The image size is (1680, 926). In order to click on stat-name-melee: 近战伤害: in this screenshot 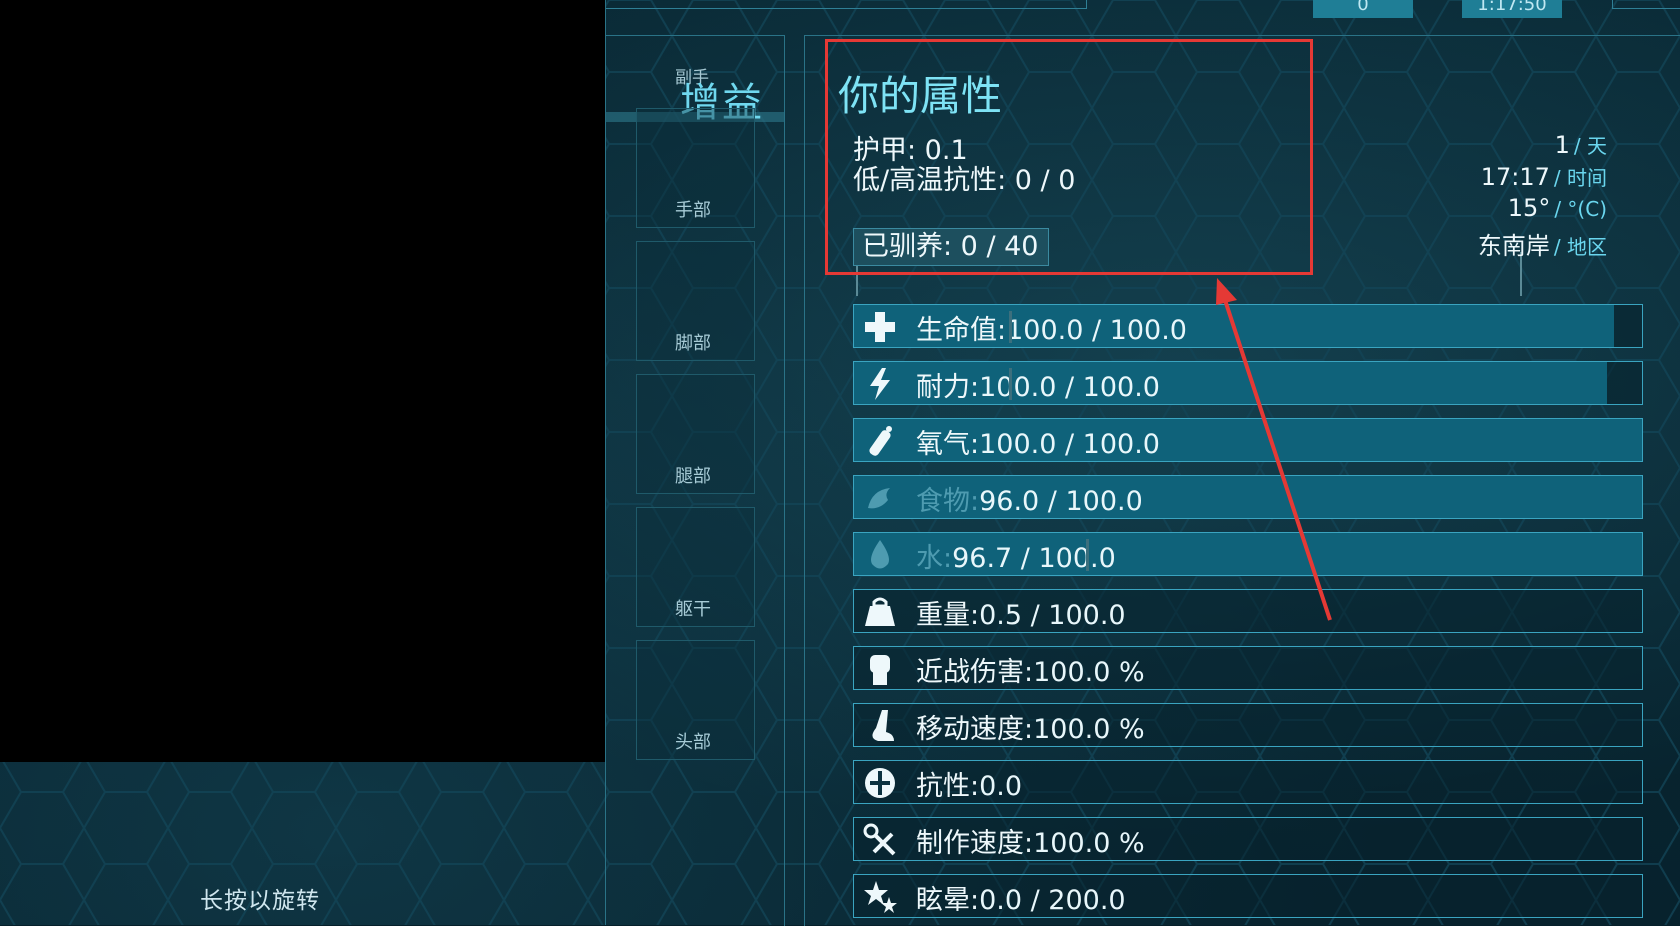, I will do `click(975, 672)`.